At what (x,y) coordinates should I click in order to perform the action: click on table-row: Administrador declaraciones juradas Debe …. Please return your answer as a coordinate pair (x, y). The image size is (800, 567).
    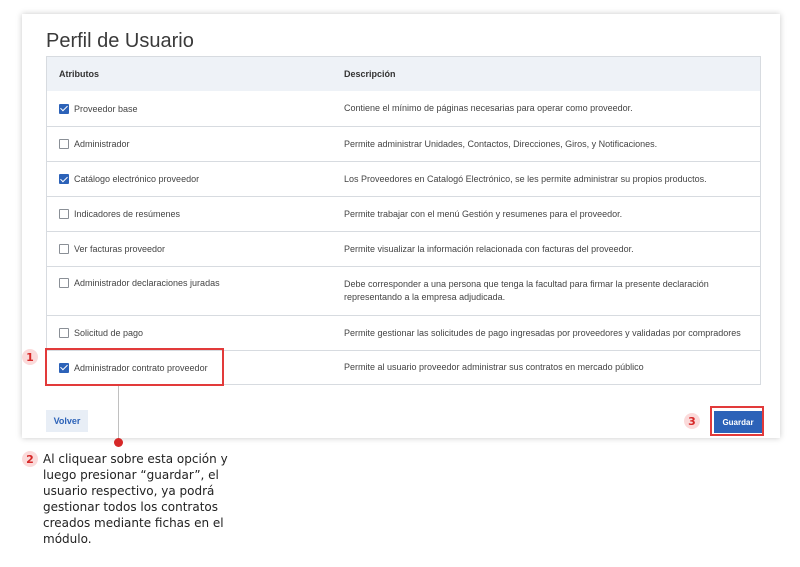
    Looking at the image, I should click on (403, 290).